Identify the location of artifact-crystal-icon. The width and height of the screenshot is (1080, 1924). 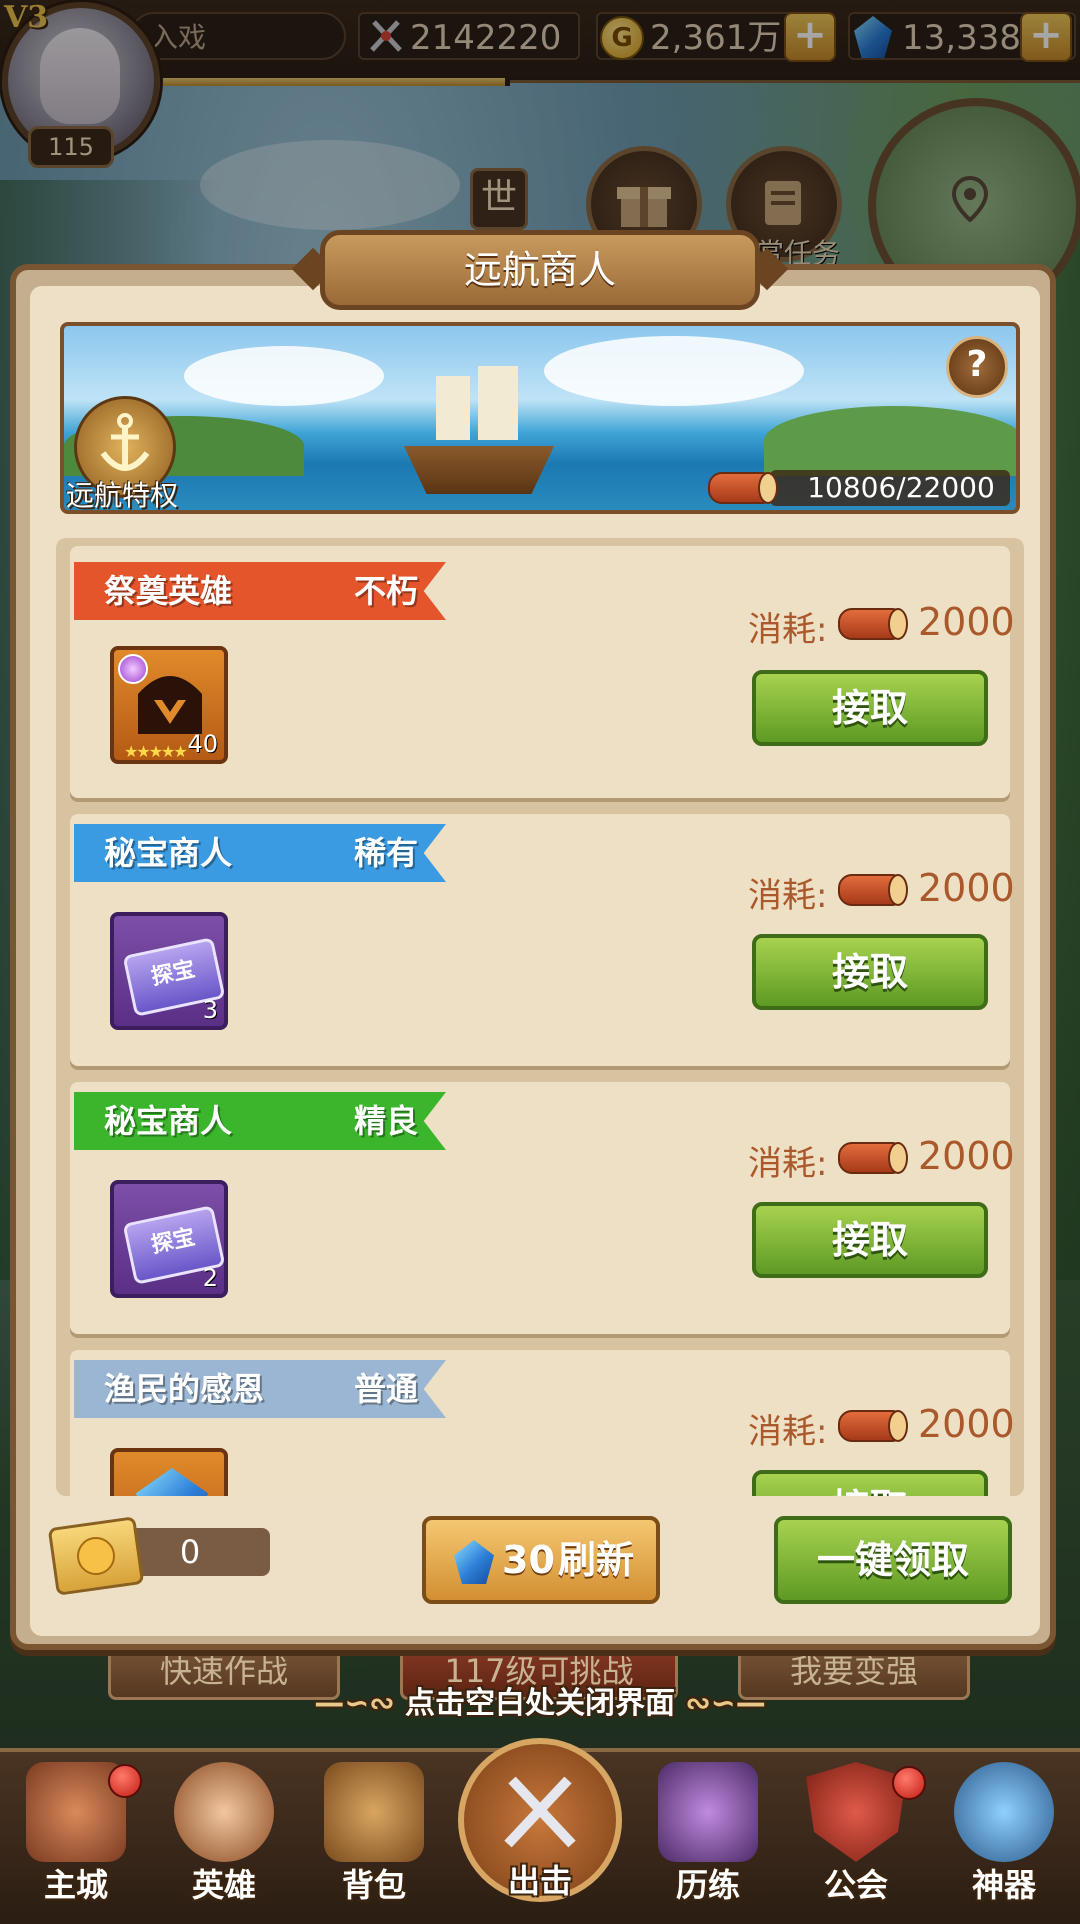
(1004, 1812).